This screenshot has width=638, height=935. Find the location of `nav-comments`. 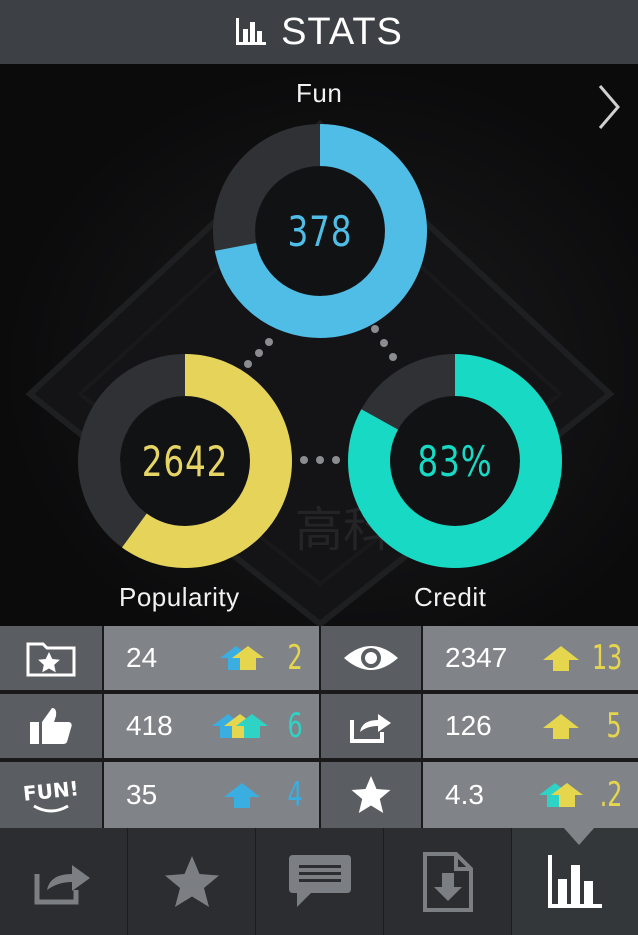

nav-comments is located at coordinates (320, 881).